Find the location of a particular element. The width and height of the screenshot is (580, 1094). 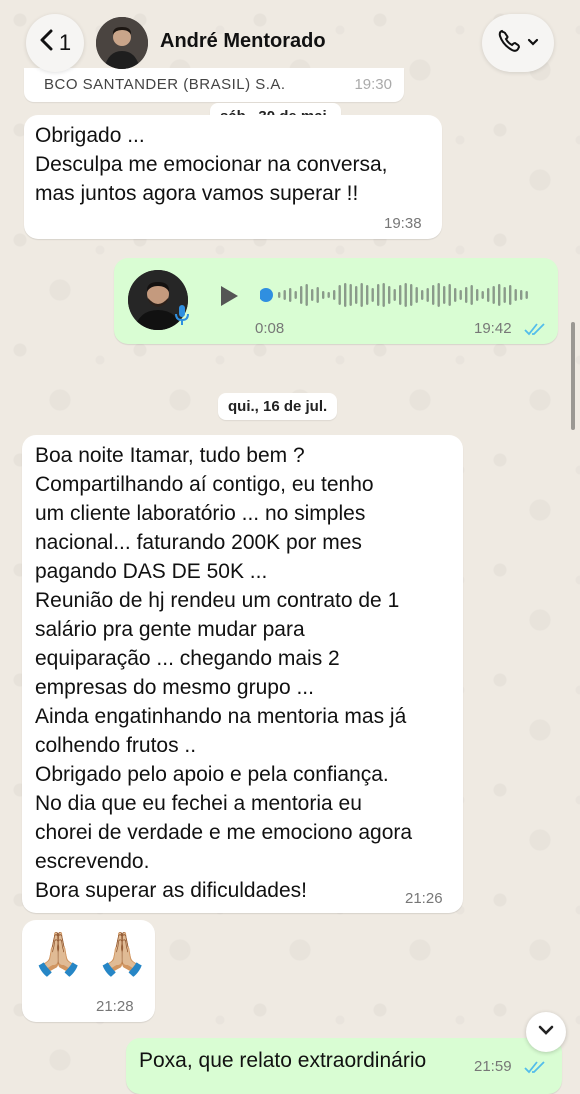

message-time: 19:42 is located at coordinates (493, 328).